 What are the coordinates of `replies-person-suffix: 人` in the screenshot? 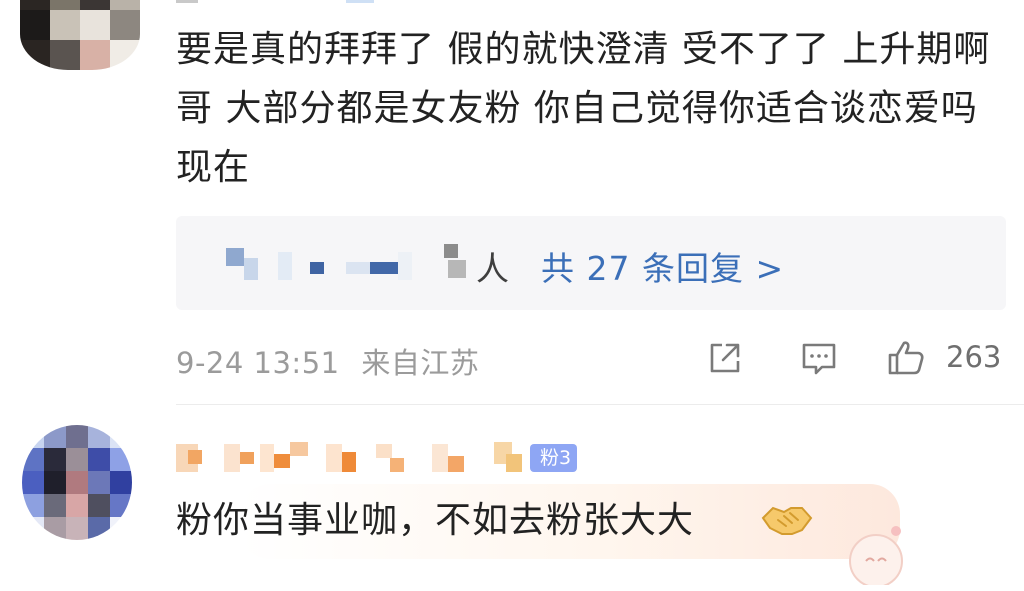 It's located at (492, 268).